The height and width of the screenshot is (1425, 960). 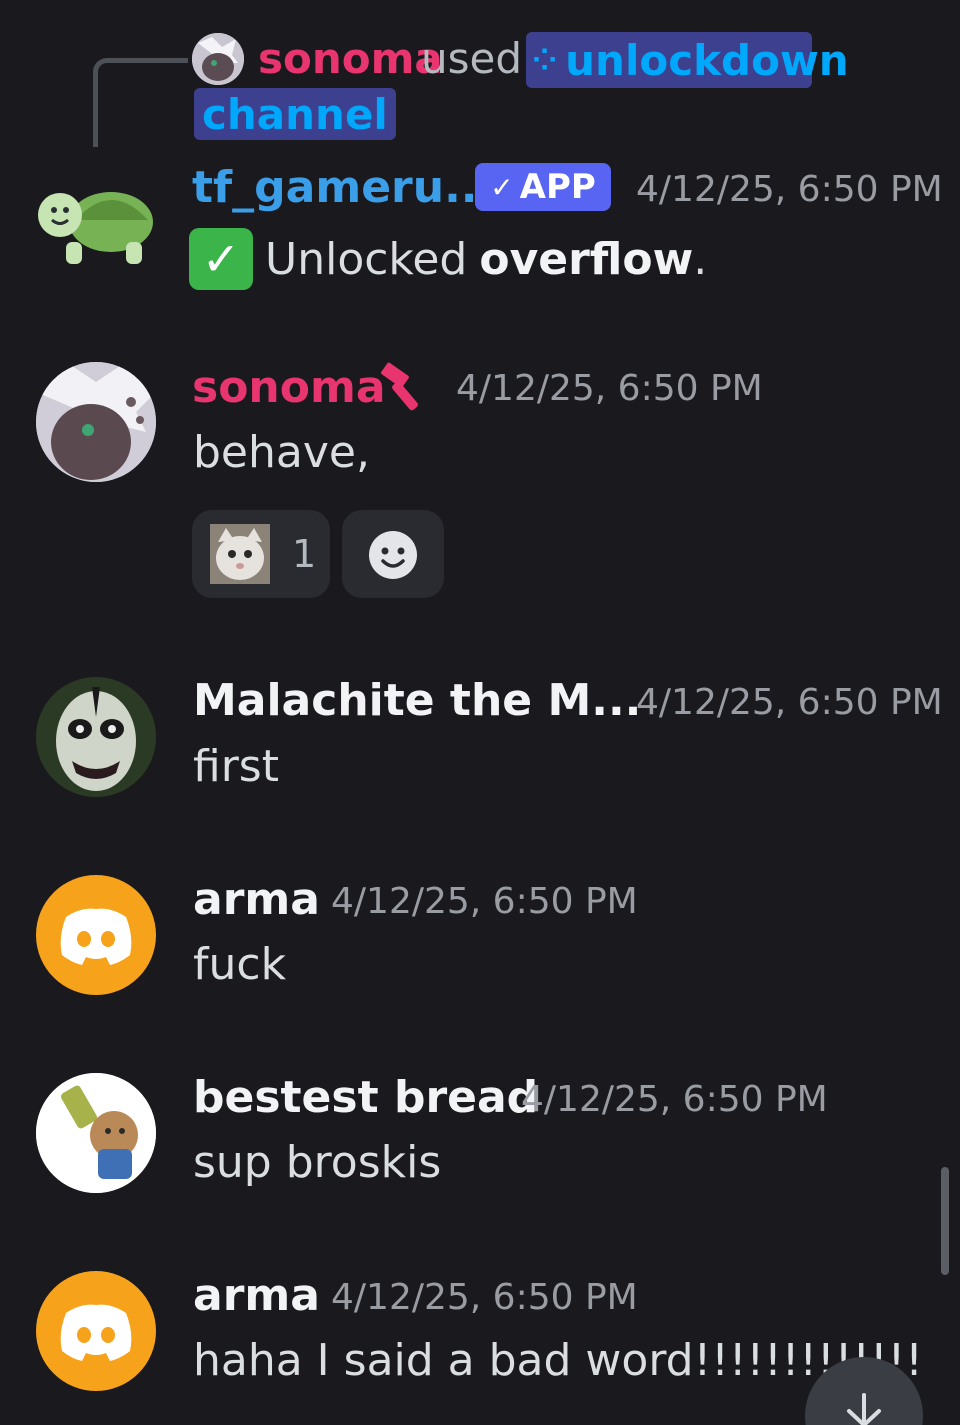 What do you see at coordinates (545, 60) in the screenshot?
I see `command-icon: ⁘` at bounding box center [545, 60].